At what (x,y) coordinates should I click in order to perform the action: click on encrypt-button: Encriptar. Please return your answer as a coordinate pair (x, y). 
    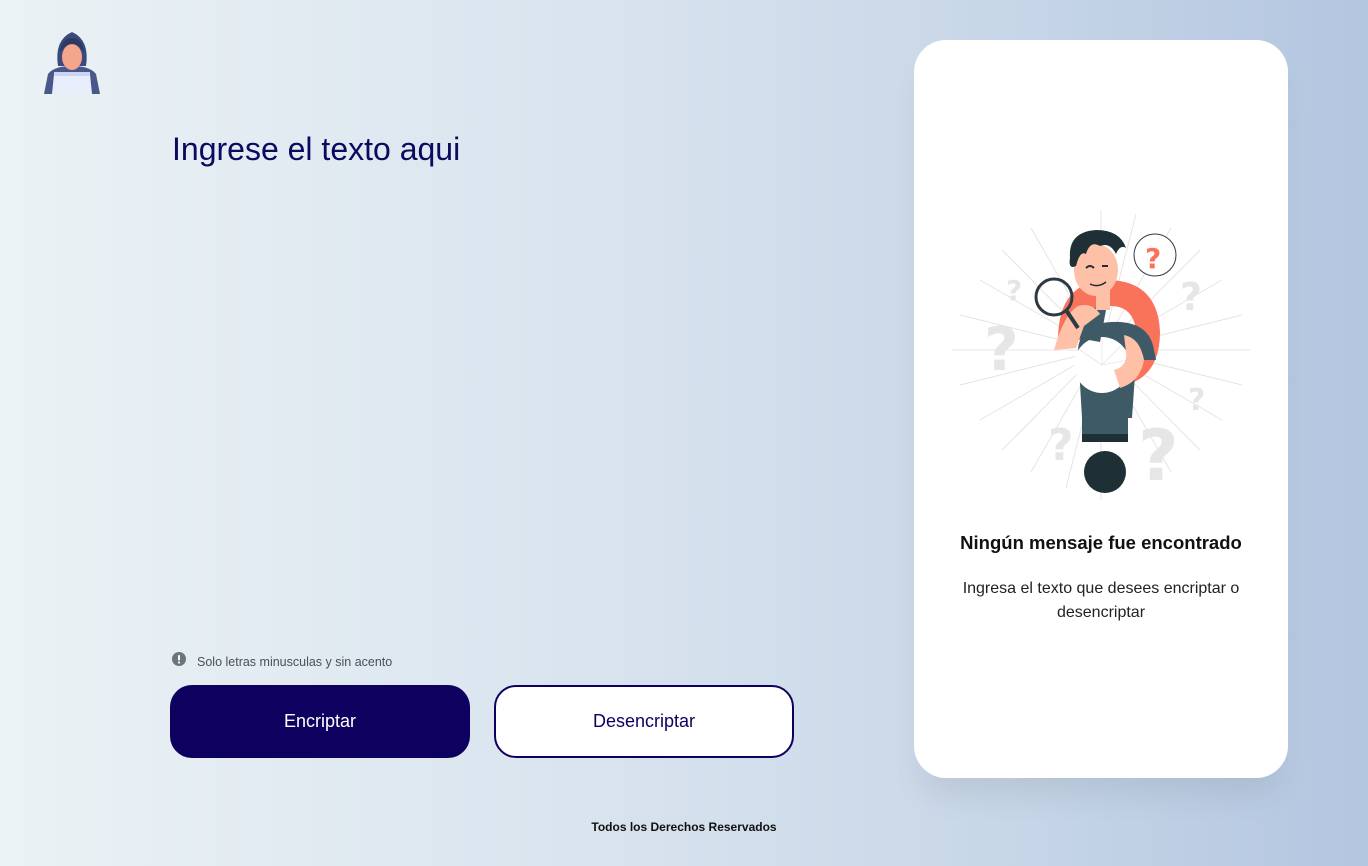
    Looking at the image, I should click on (320, 721).